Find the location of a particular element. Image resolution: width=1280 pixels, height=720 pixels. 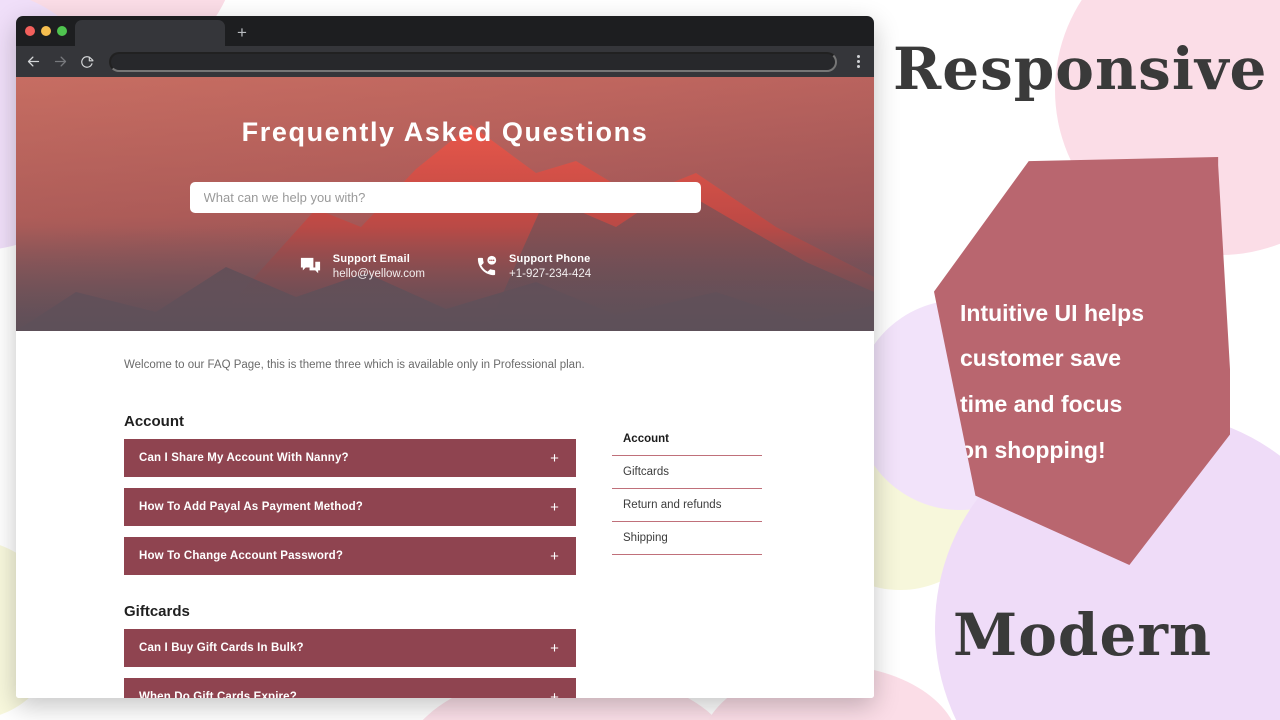

callout-line: on shopping! is located at coordinates (1033, 449).